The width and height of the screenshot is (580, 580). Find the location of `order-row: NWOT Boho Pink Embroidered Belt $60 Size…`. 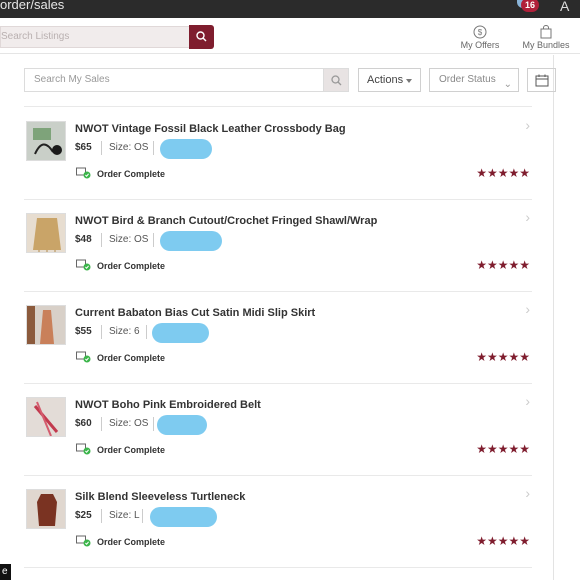

order-row: NWOT Boho Pink Embroidered Belt $60 Size… is located at coordinates (281, 438).